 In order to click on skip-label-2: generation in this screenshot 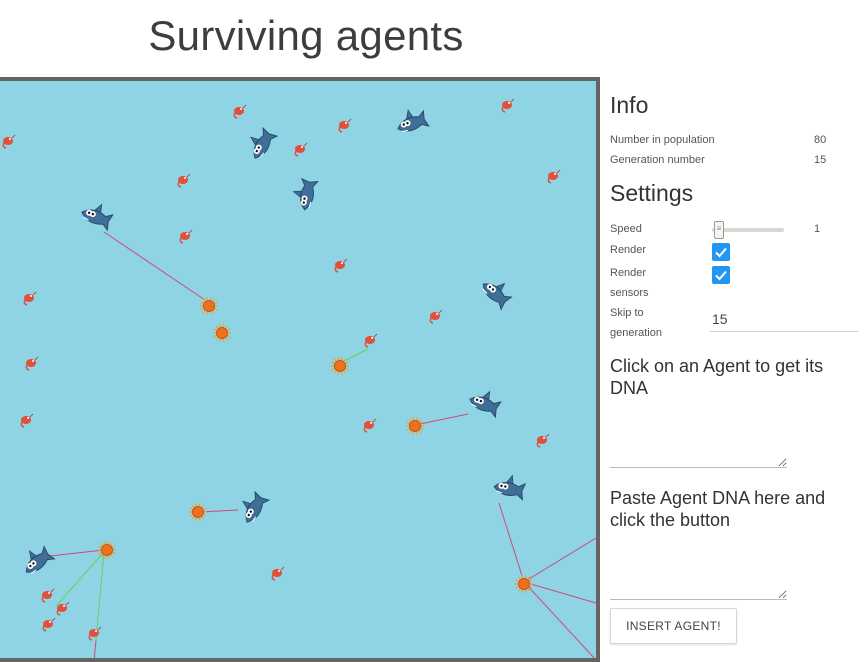, I will do `click(636, 333)`.